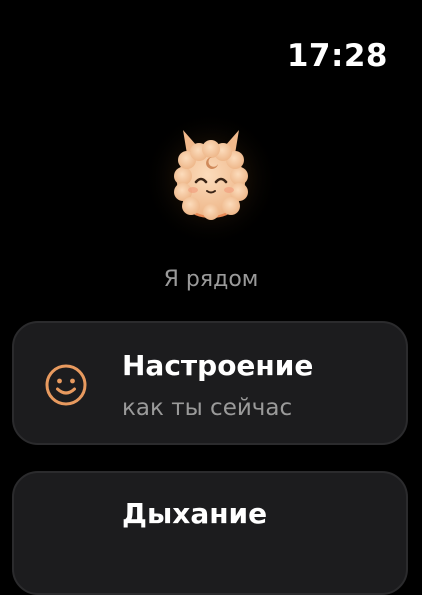 The height and width of the screenshot is (595, 422). What do you see at coordinates (218, 365) in the screenshot?
I see `mood-card-title: Настроение` at bounding box center [218, 365].